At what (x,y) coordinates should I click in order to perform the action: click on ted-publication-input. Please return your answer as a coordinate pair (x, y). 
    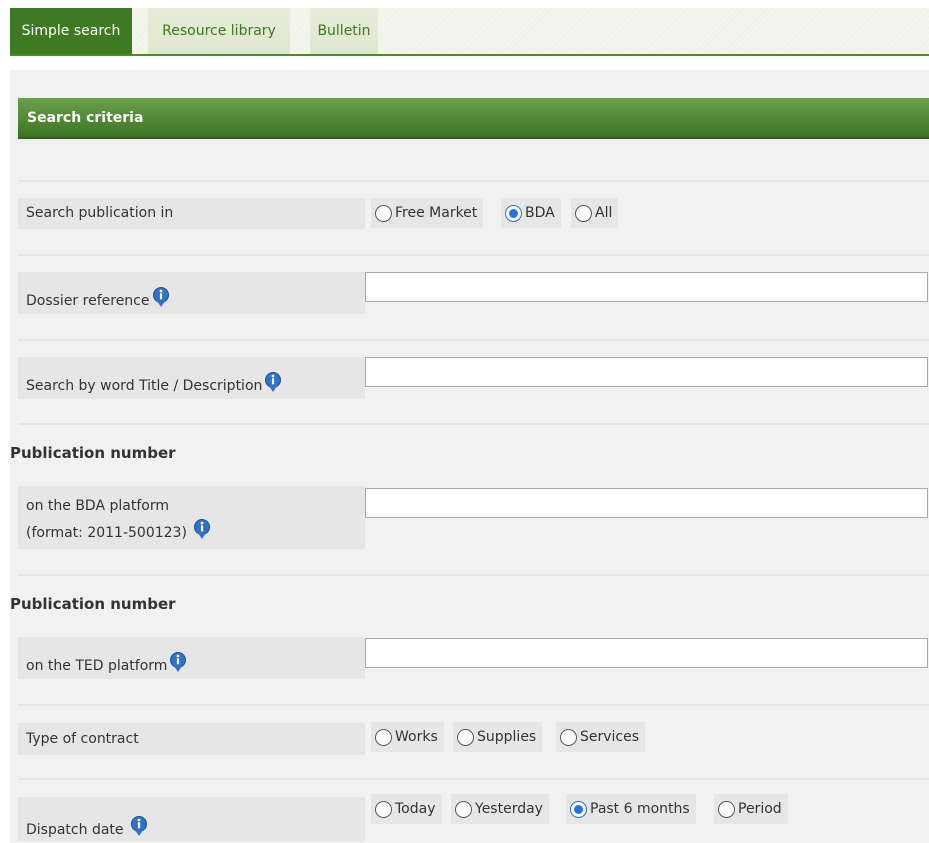
    Looking at the image, I should click on (646, 653).